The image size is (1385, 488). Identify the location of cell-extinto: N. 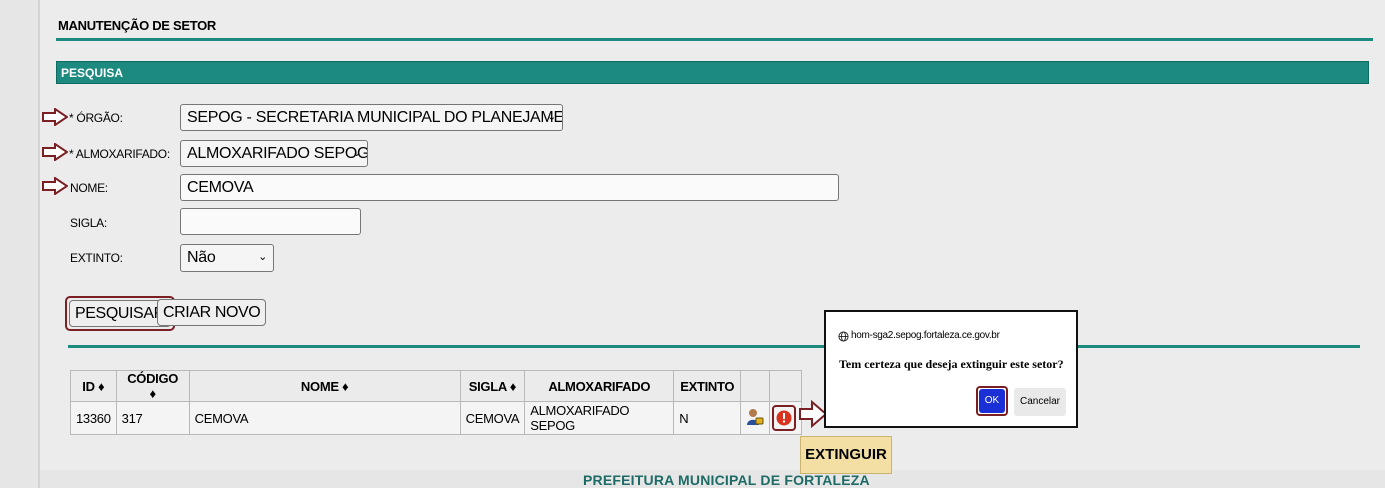
(707, 418).